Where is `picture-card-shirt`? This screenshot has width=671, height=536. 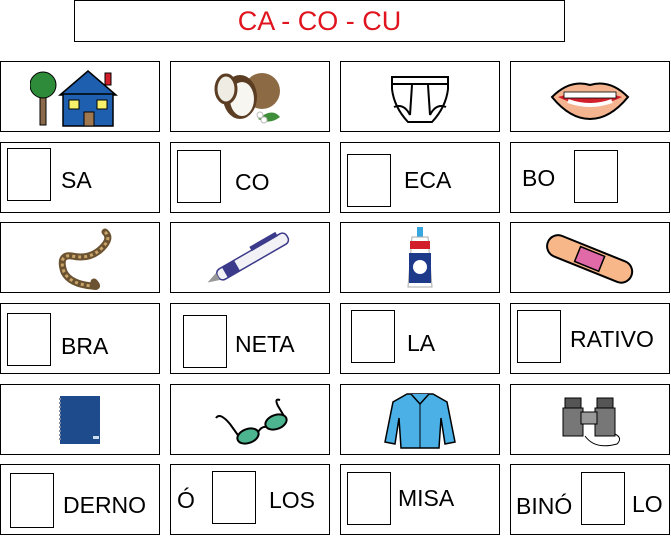
picture-card-shirt is located at coordinates (420, 419).